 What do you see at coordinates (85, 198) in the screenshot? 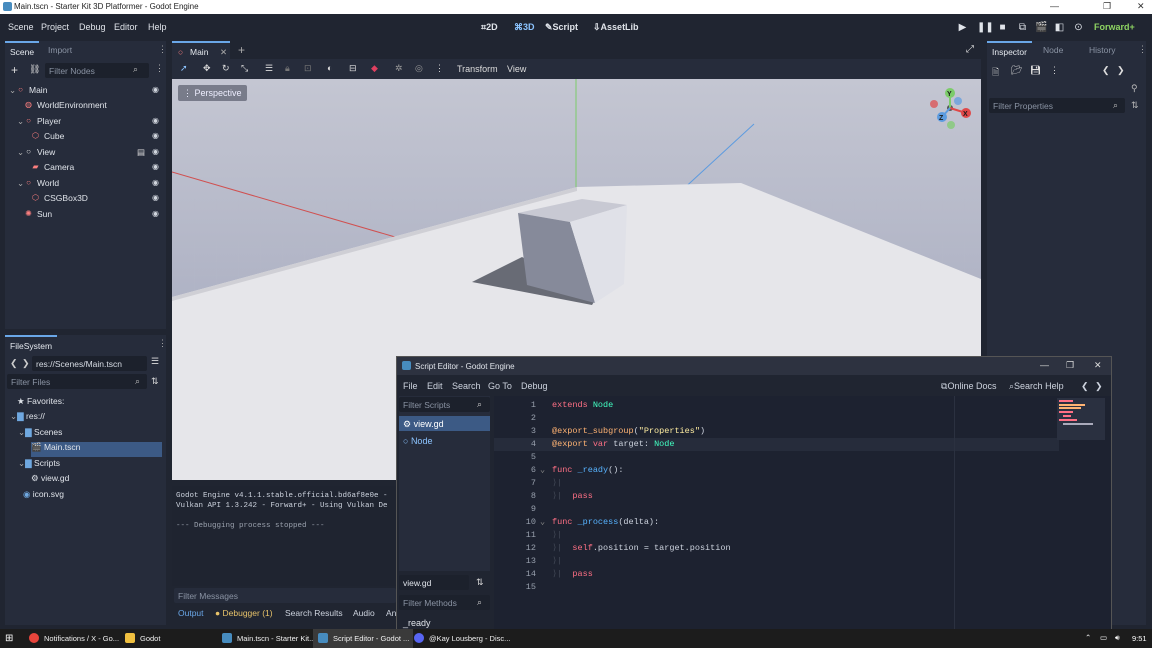
I see `scene-node-csgbox3d: ⬡ CSGBox3D ◉` at bounding box center [85, 198].